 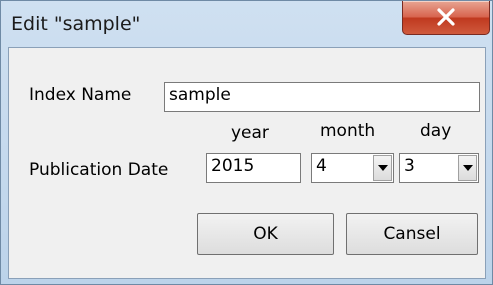 What do you see at coordinates (436, 131) in the screenshot?
I see `day-header: day` at bounding box center [436, 131].